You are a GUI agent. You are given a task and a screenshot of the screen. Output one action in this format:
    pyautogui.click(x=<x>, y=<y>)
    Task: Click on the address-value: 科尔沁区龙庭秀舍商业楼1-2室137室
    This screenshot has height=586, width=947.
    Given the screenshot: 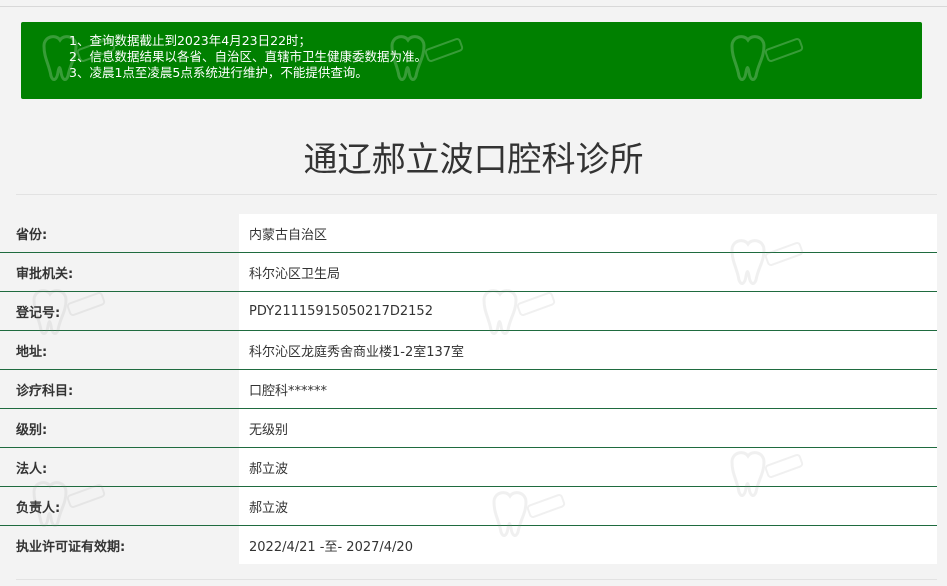 What is the action you would take?
    pyautogui.click(x=588, y=350)
    